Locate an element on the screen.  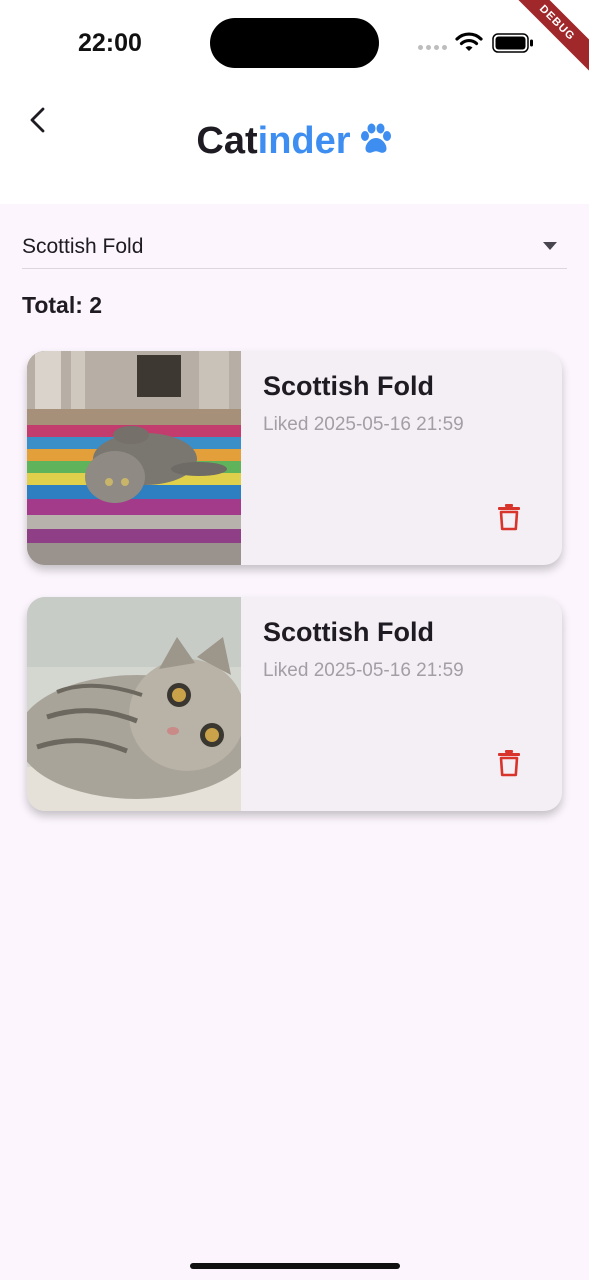
title-prefix: Cat is located at coordinates (227, 141).